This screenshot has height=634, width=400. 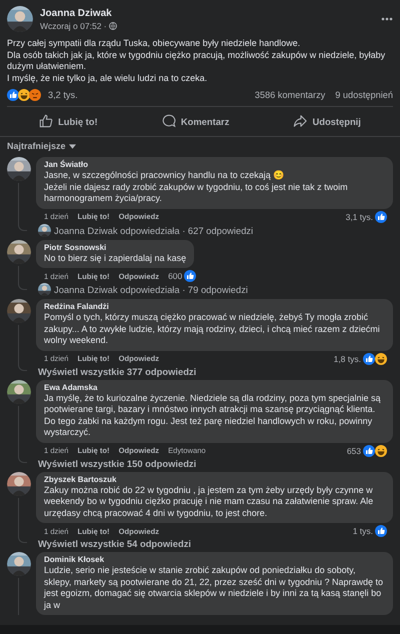 What do you see at coordinates (359, 217) in the screenshot?
I see `reaction-count: 3,1 tys.` at bounding box center [359, 217].